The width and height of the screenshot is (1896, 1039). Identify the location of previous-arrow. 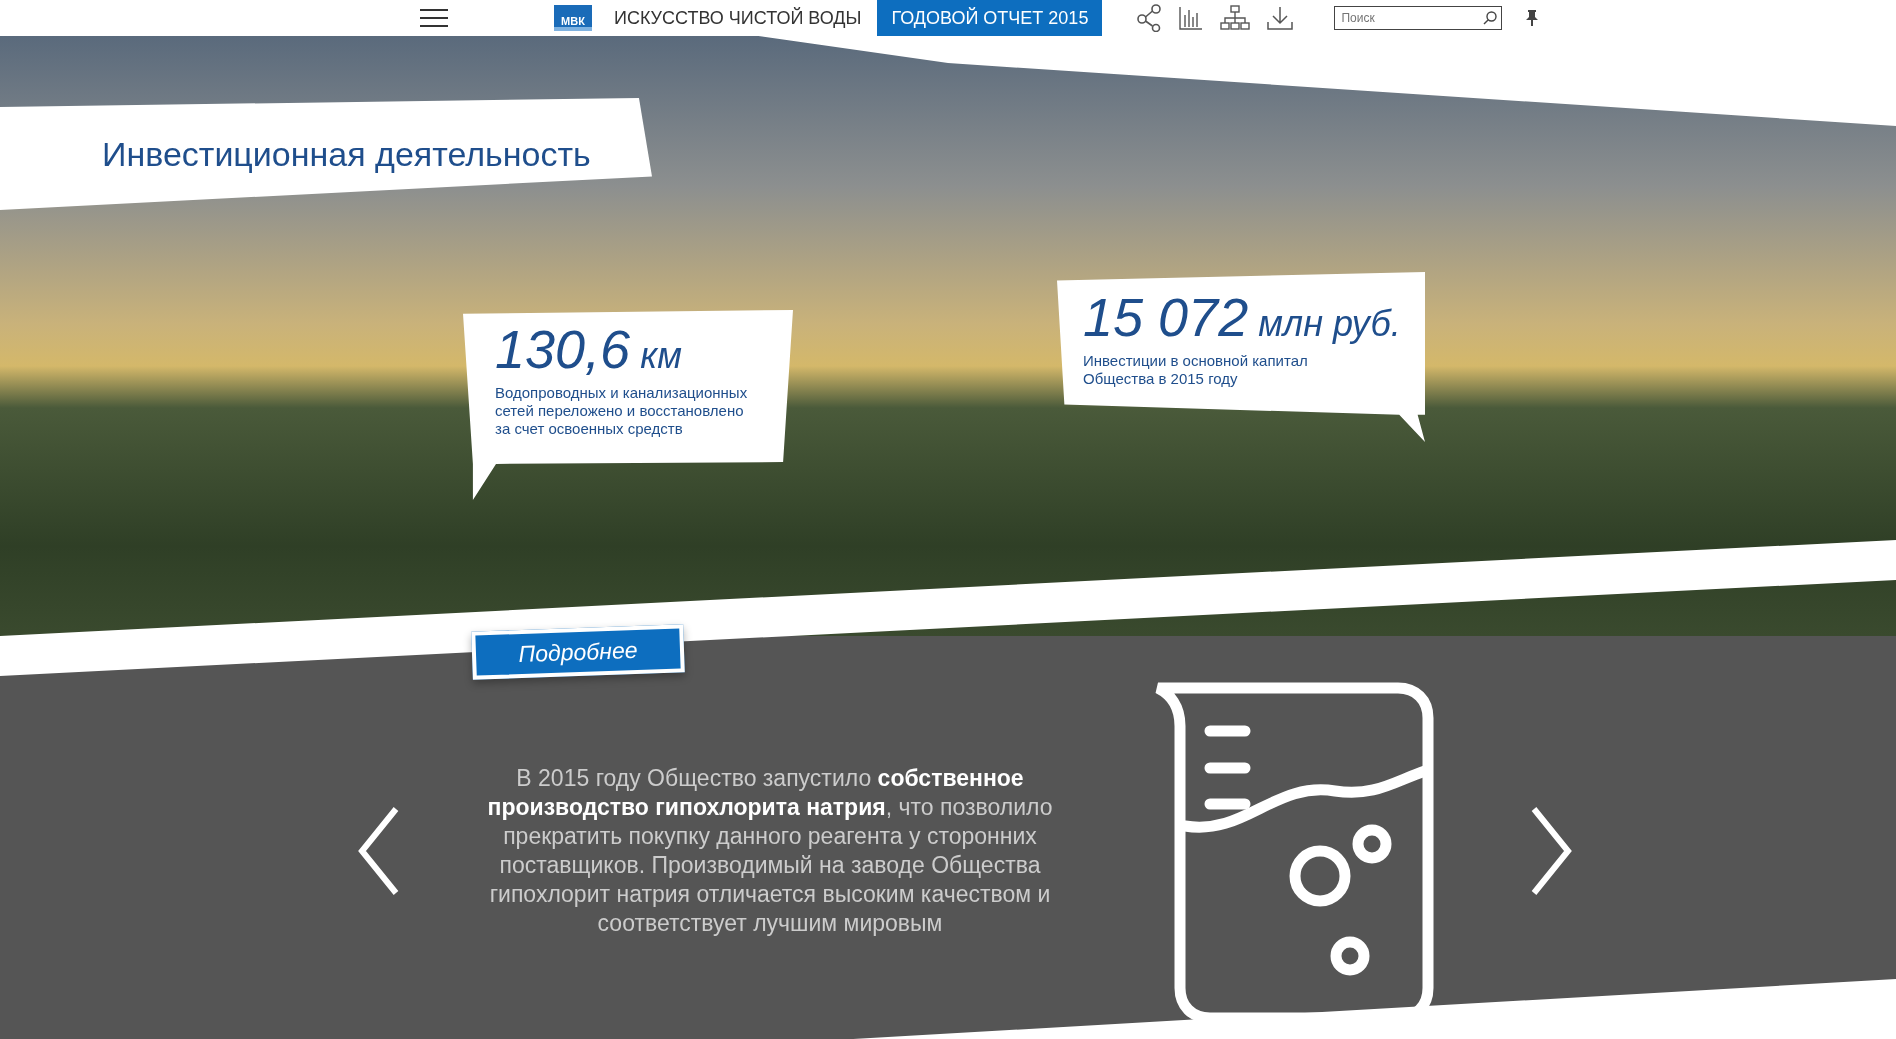
(378, 851).